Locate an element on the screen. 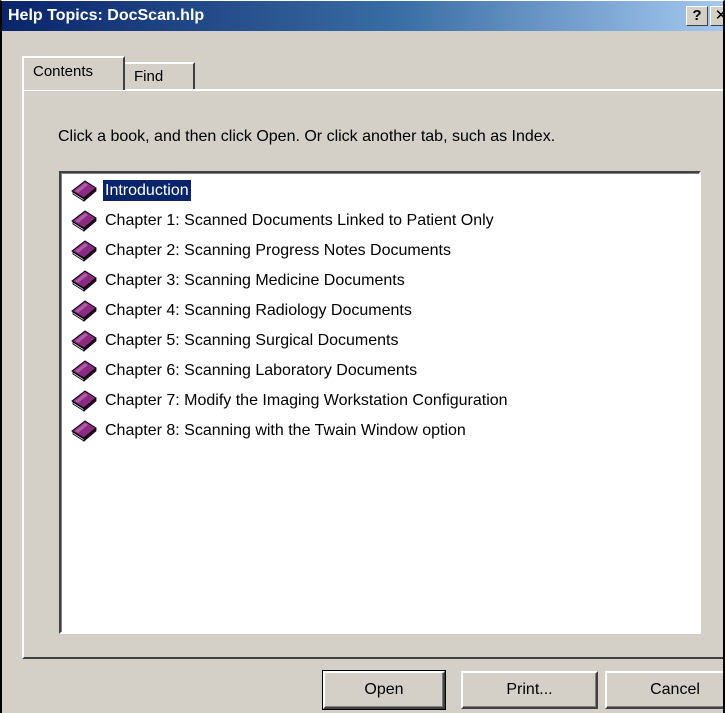 This screenshot has width=725, height=713. tree-item-label: Chapter 3: Scanning Medicine Documents is located at coordinates (255, 280).